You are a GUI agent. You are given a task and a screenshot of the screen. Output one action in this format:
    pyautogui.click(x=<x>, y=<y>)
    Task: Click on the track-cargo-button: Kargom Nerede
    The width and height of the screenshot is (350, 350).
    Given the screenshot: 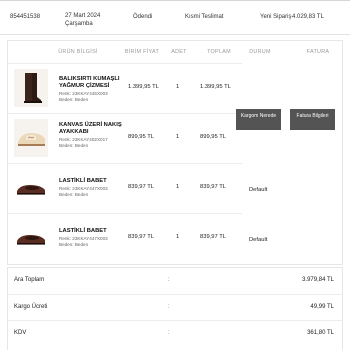 What is the action you would take?
    pyautogui.click(x=258, y=119)
    